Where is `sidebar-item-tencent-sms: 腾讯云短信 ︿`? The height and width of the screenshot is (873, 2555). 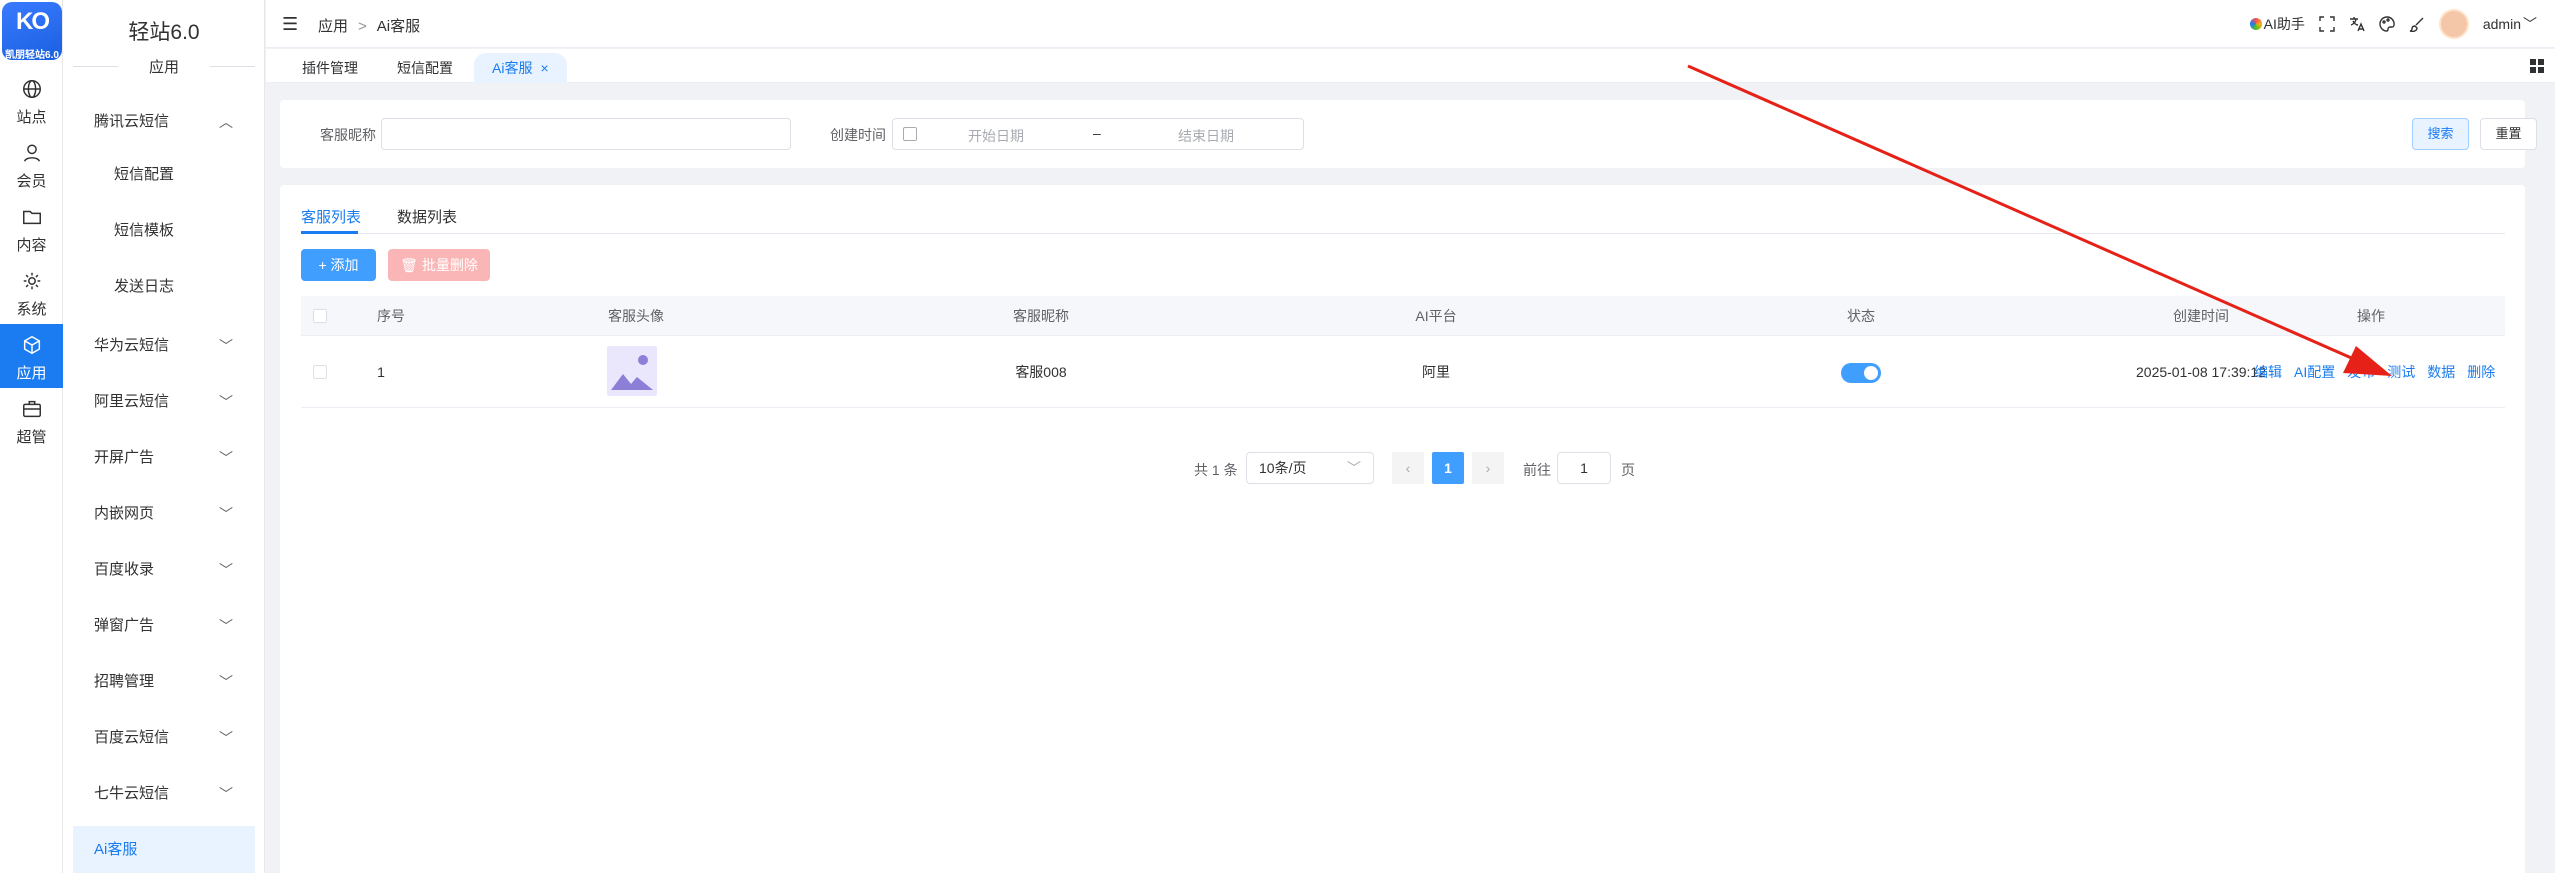 sidebar-item-tencent-sms: 腾讯云短信 ︿ is located at coordinates (164, 122).